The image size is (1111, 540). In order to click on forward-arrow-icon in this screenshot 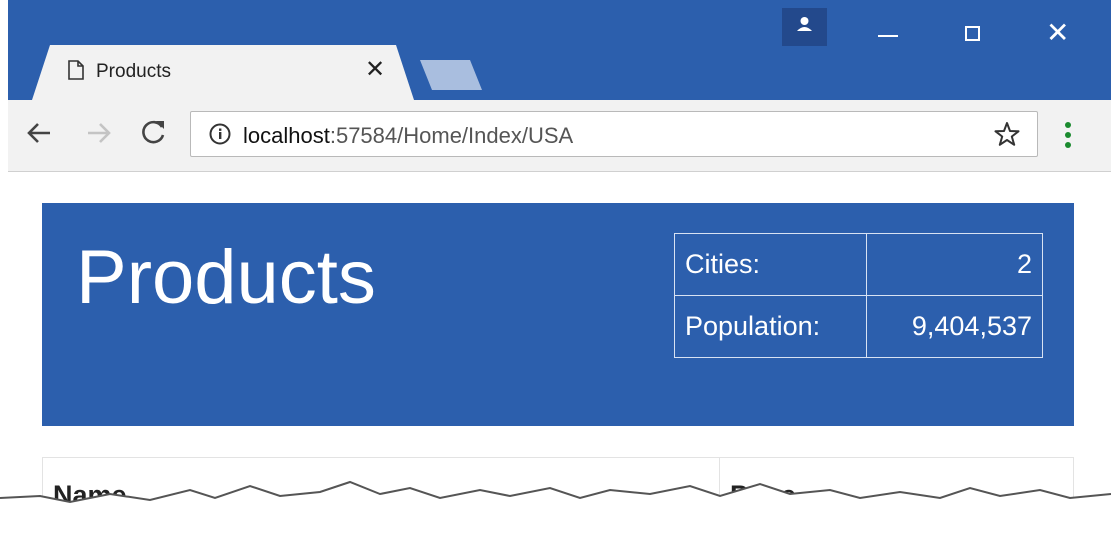, I will do `click(99, 133)`.